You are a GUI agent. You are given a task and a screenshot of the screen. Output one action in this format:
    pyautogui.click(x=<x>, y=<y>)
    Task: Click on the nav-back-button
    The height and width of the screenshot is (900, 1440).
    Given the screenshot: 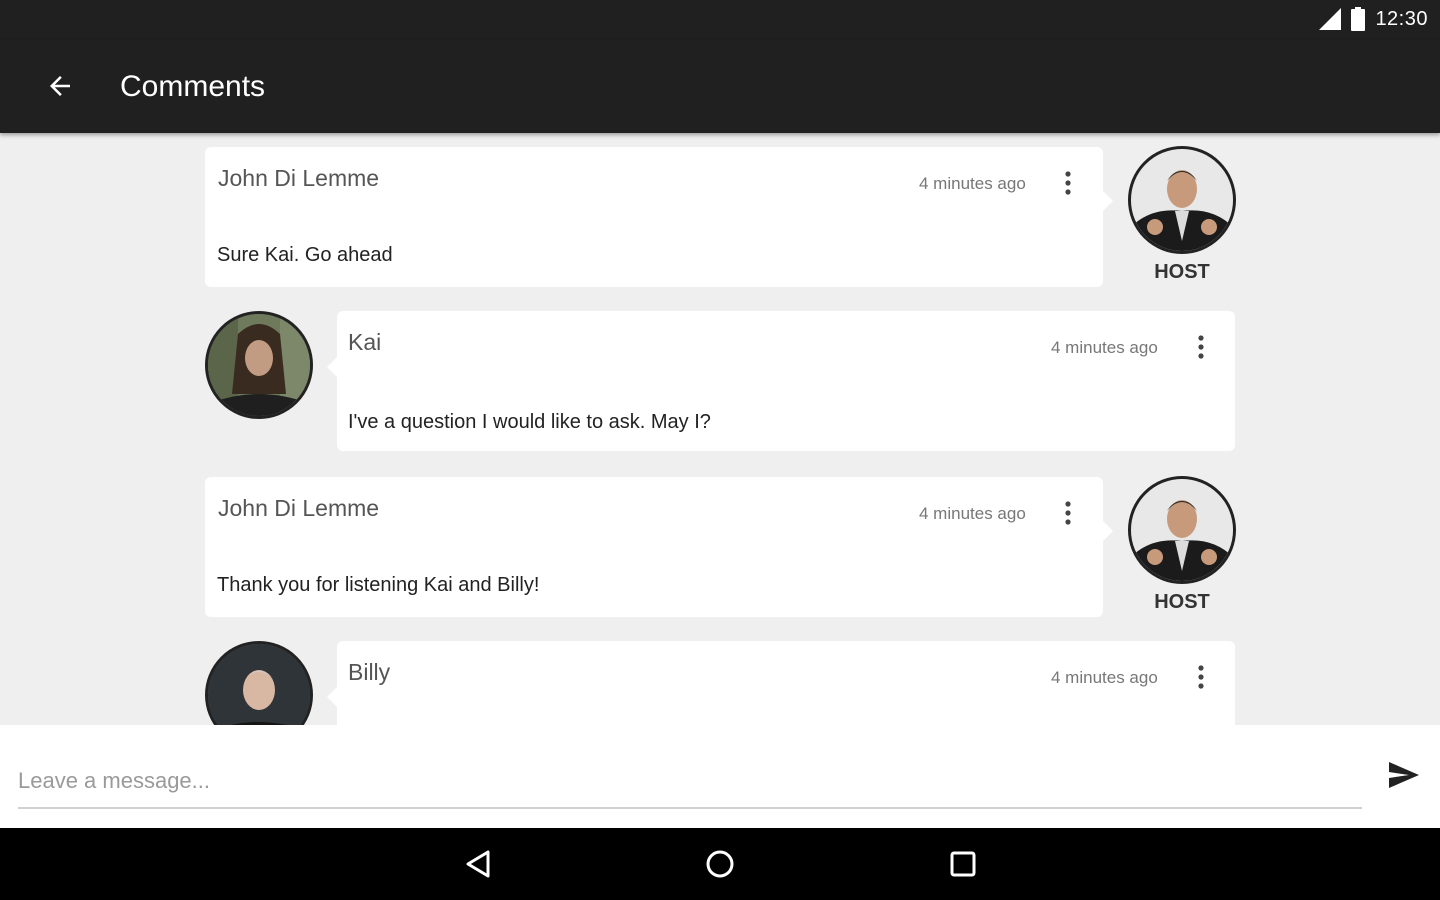 What is the action you would take?
    pyautogui.click(x=478, y=864)
    